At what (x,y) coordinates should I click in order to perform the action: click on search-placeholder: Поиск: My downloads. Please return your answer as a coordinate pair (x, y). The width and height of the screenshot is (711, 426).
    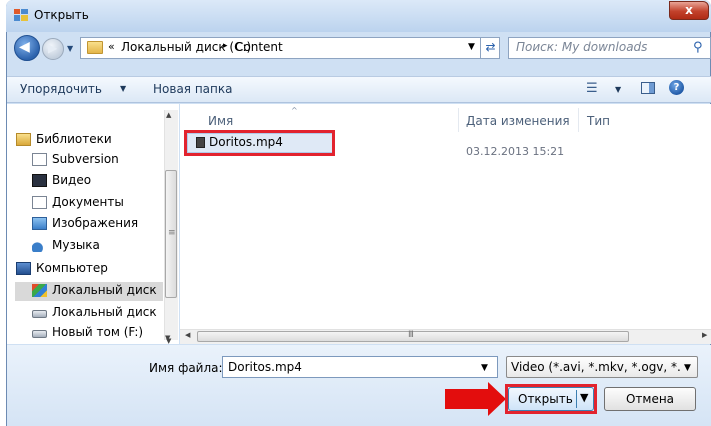
    Looking at the image, I should click on (582, 47).